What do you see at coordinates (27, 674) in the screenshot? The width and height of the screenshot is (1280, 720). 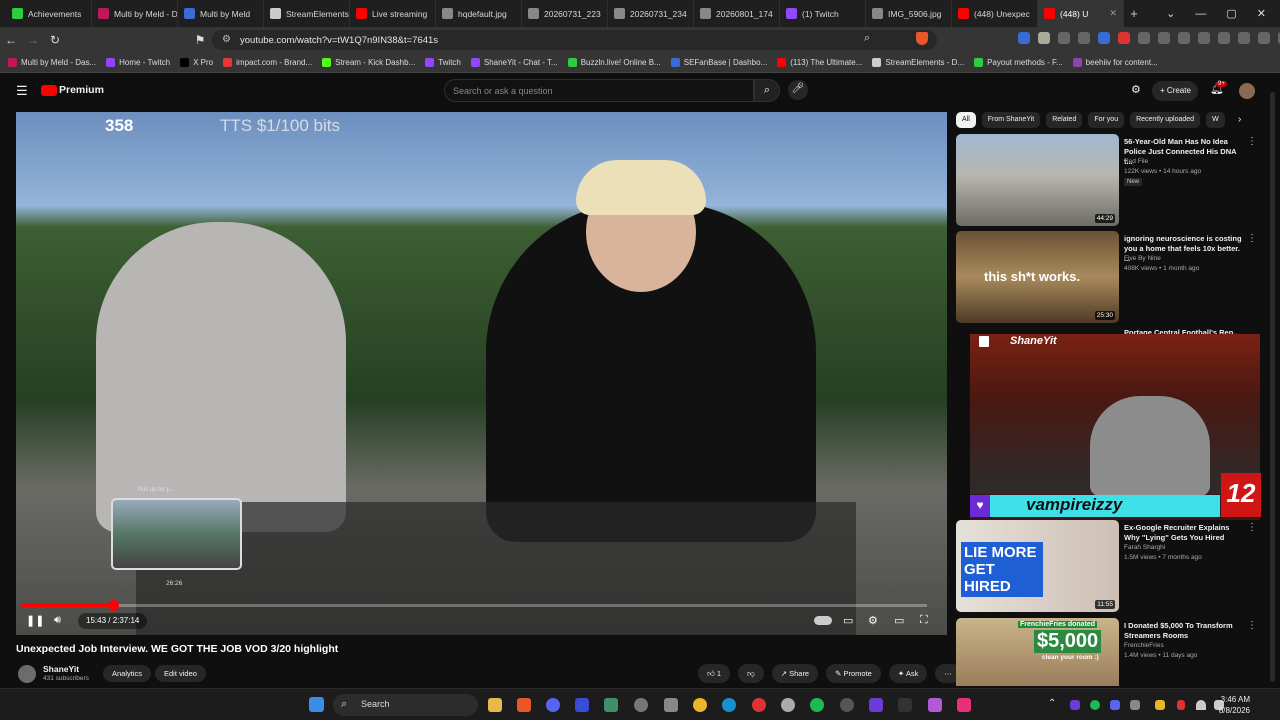 I see `channel-avatar` at bounding box center [27, 674].